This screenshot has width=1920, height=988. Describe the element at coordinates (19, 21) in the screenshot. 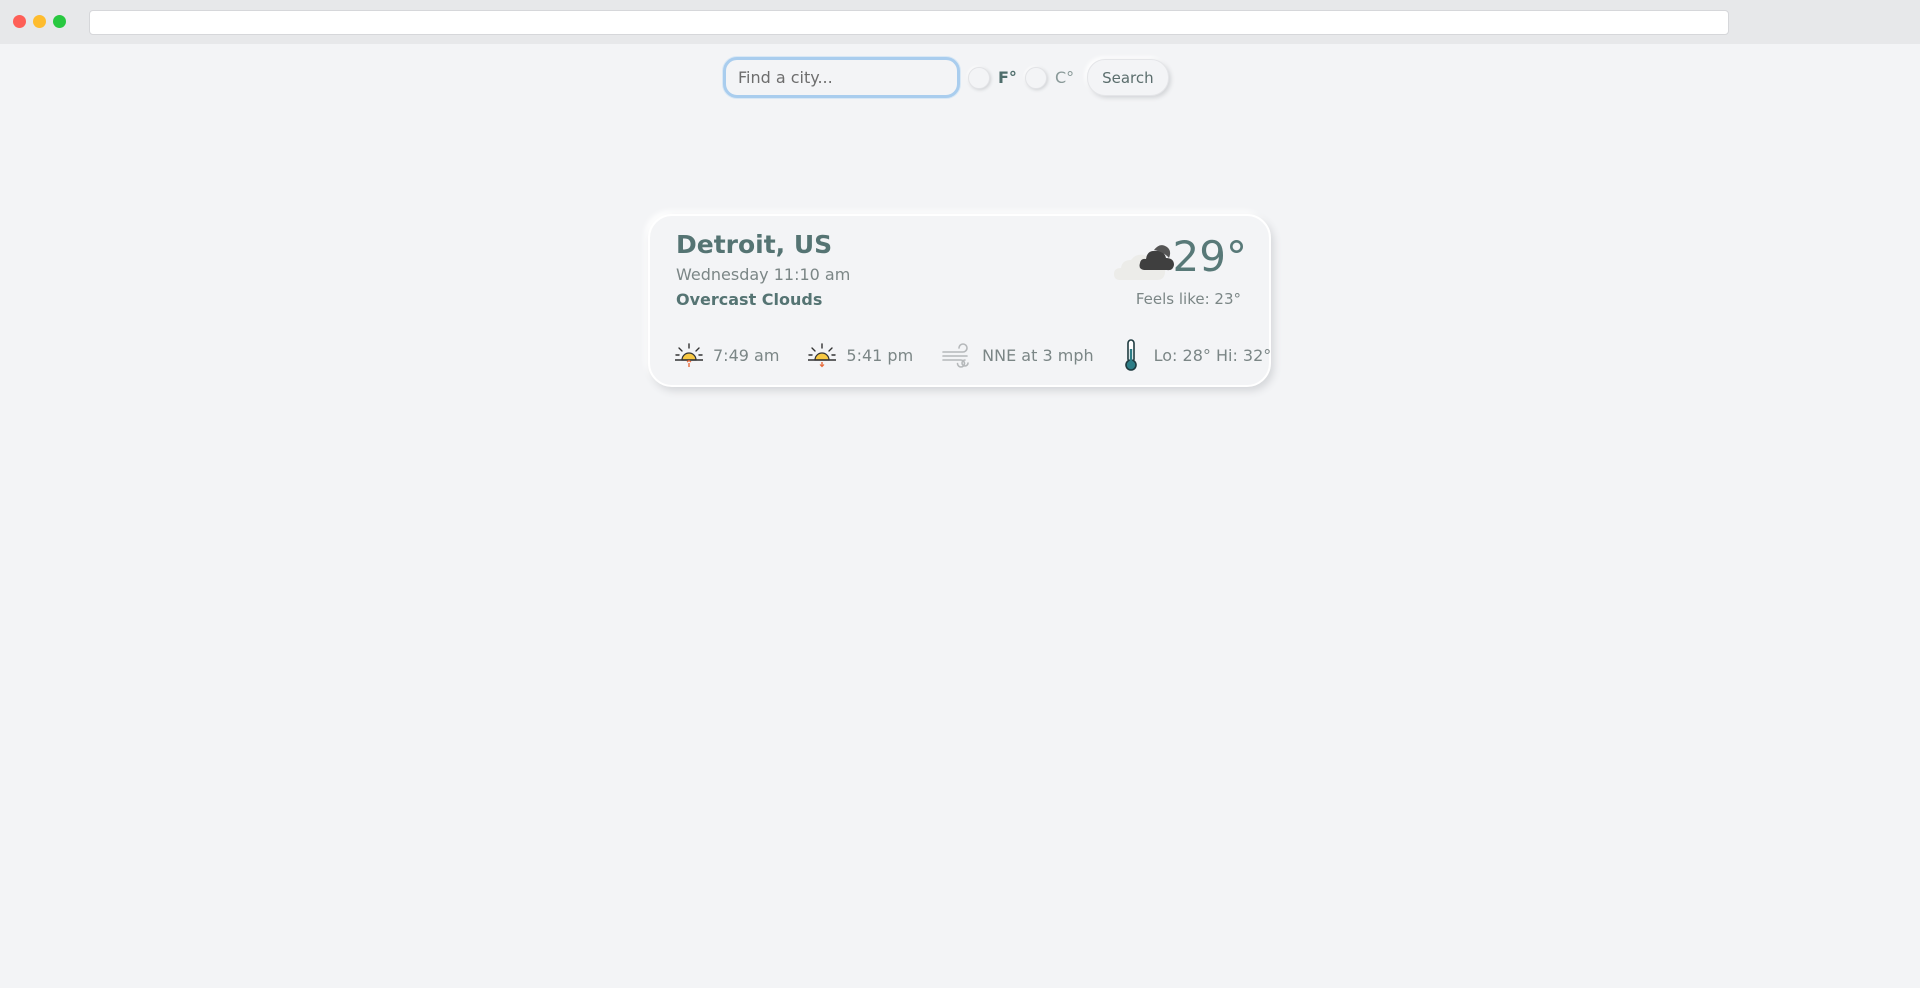

I see `close-window-button` at that location.